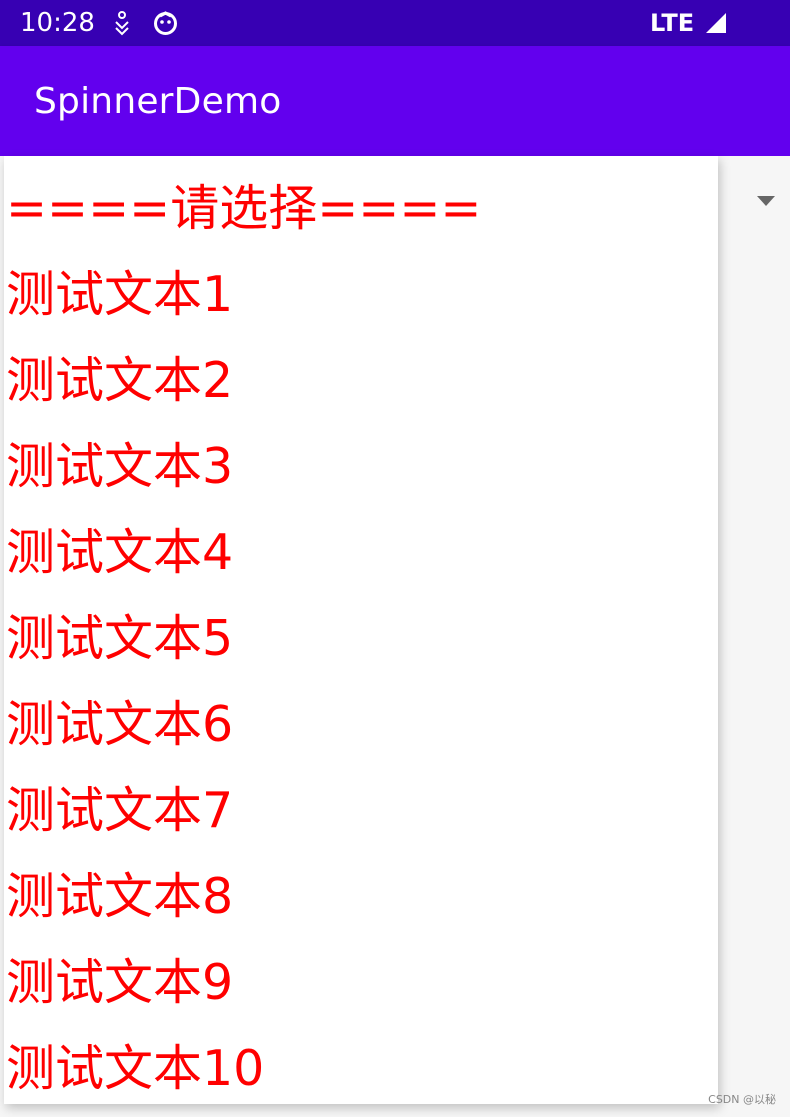  I want to click on network-type: LTE, so click(672, 23).